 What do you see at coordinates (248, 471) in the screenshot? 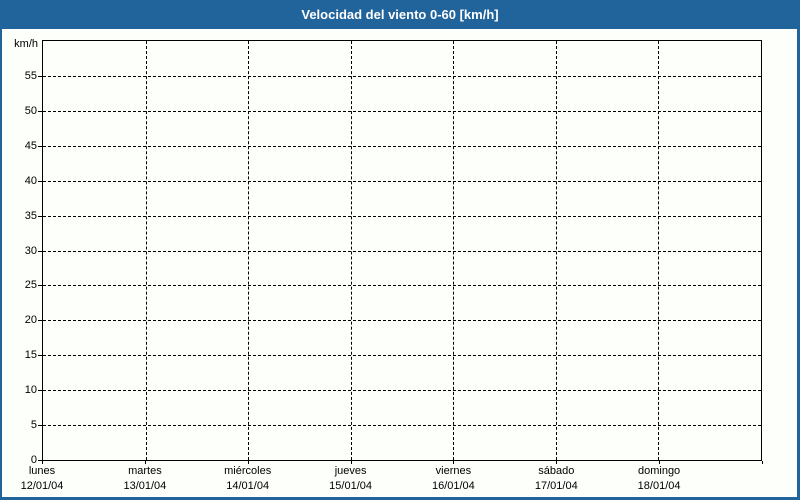
I see `x-axis-day-label: miércoles` at bounding box center [248, 471].